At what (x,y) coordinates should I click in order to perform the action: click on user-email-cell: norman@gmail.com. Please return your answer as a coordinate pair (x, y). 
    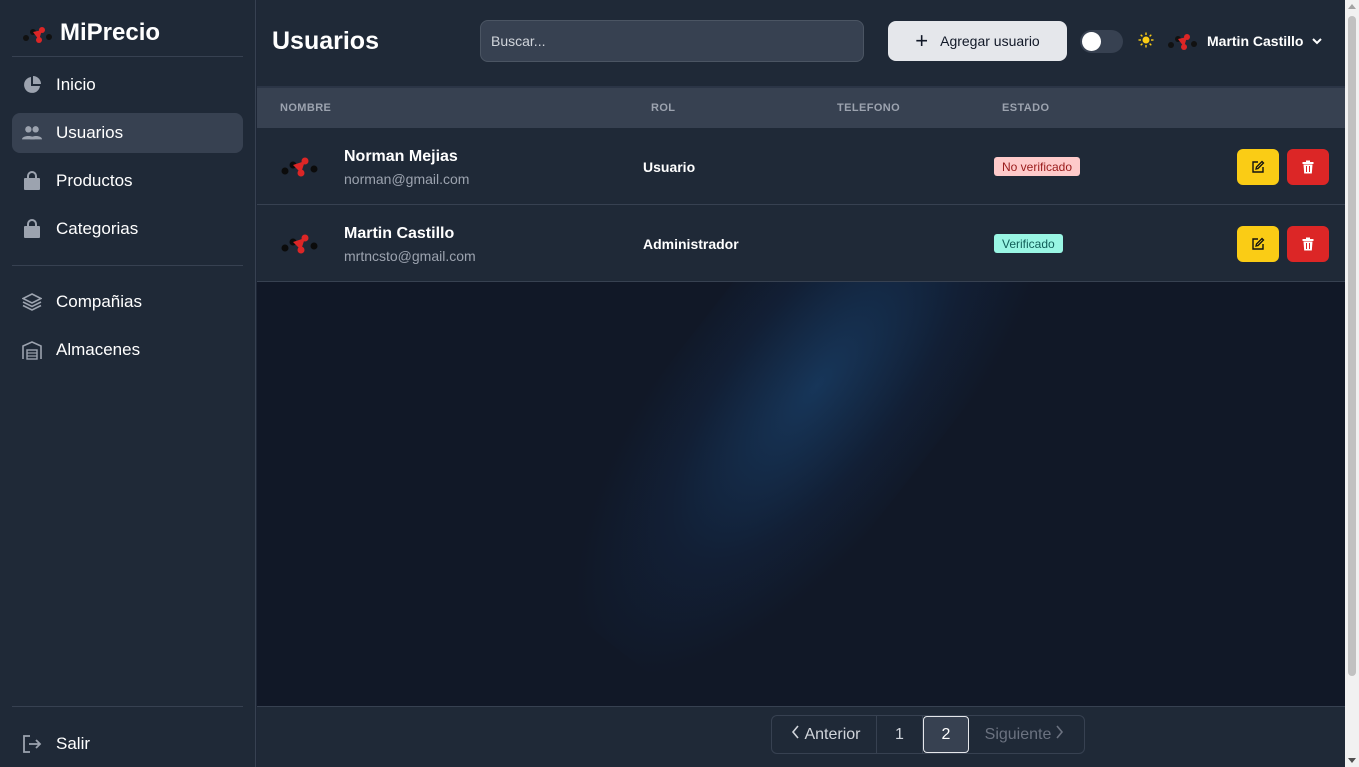
    Looking at the image, I should click on (407, 179).